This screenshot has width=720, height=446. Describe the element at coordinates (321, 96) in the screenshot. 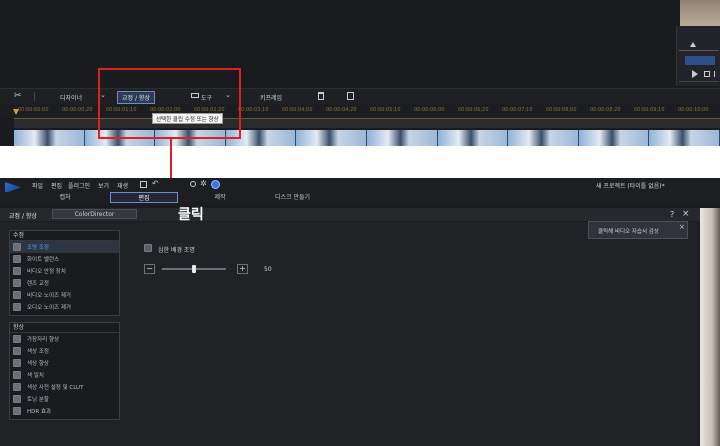

I see `trash-icon` at that location.